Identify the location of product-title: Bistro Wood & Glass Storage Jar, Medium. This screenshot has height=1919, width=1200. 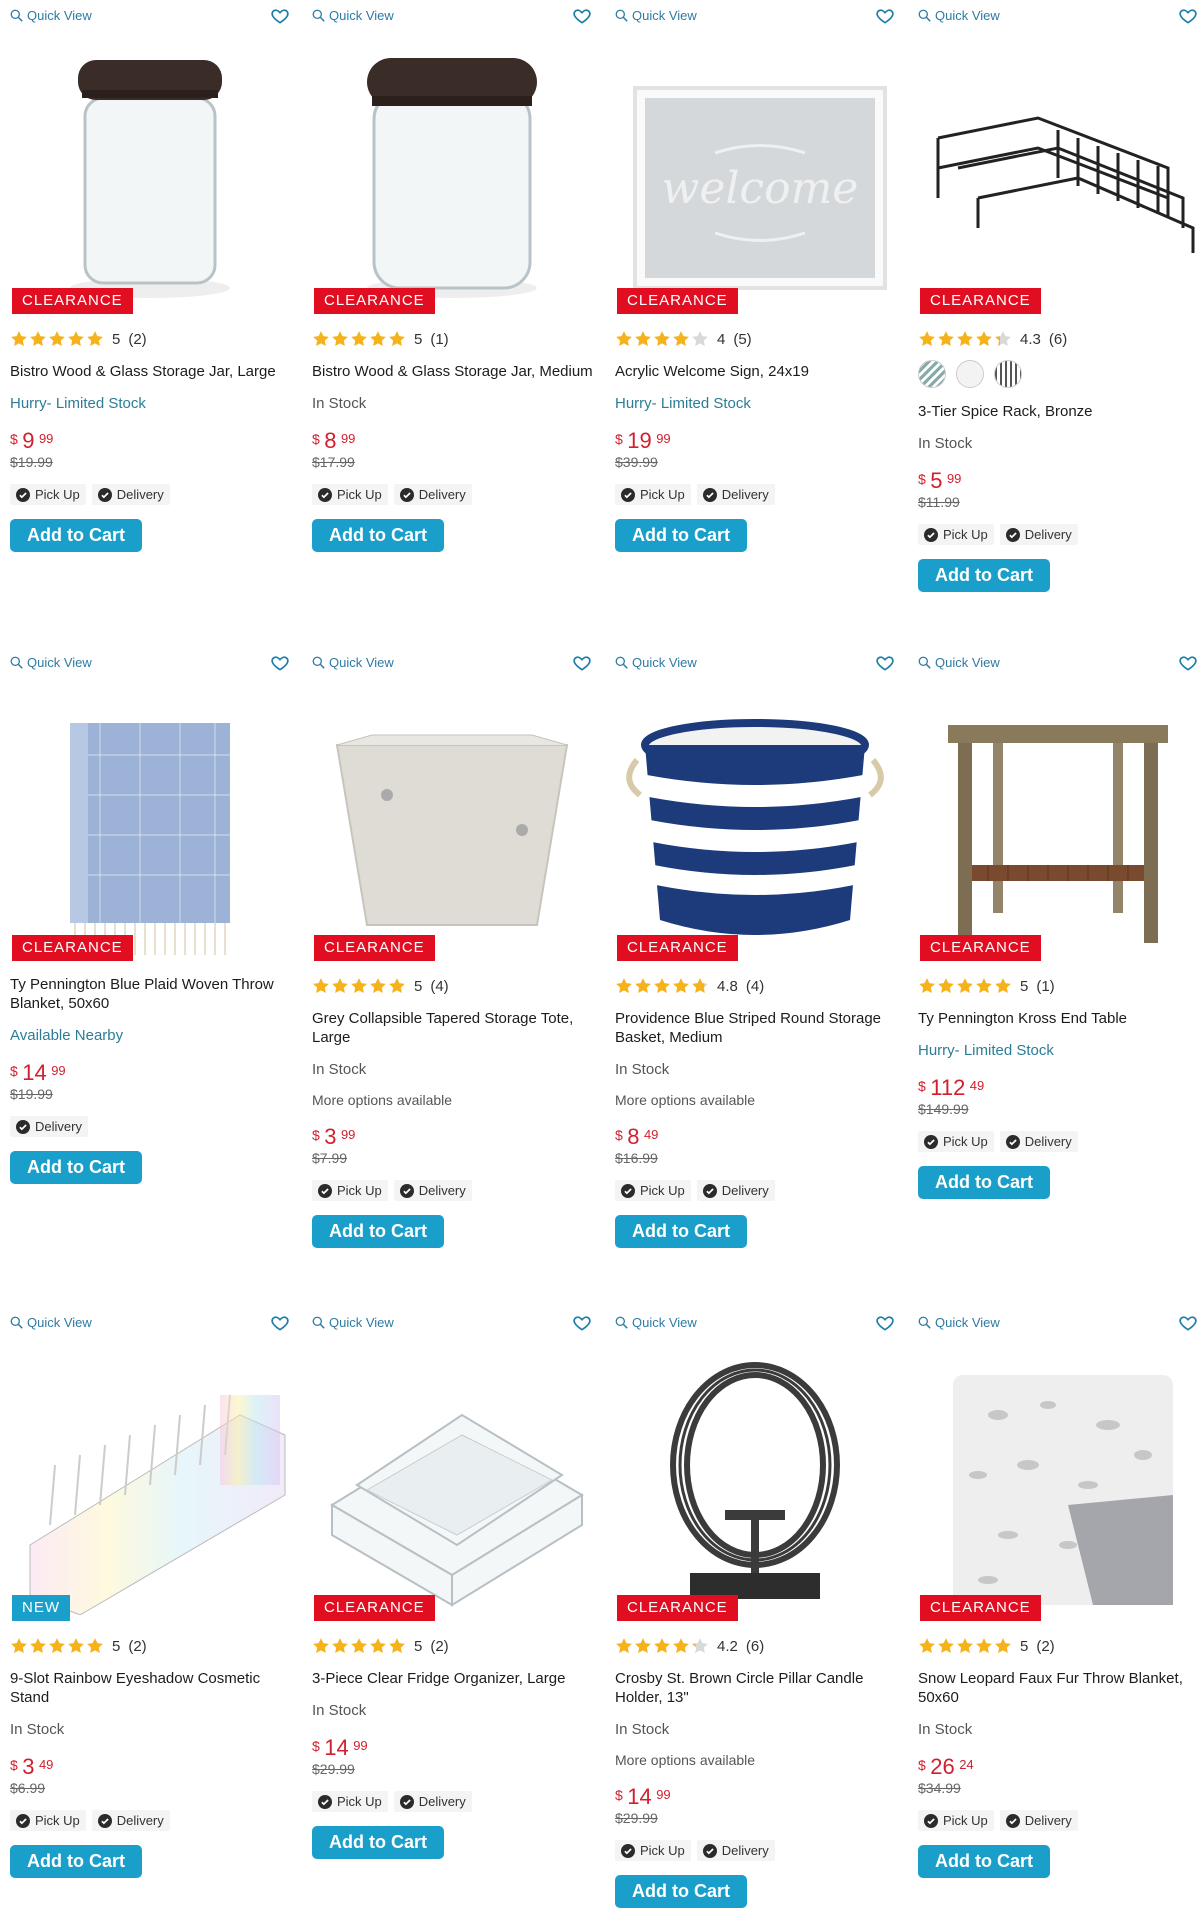
(457, 371).